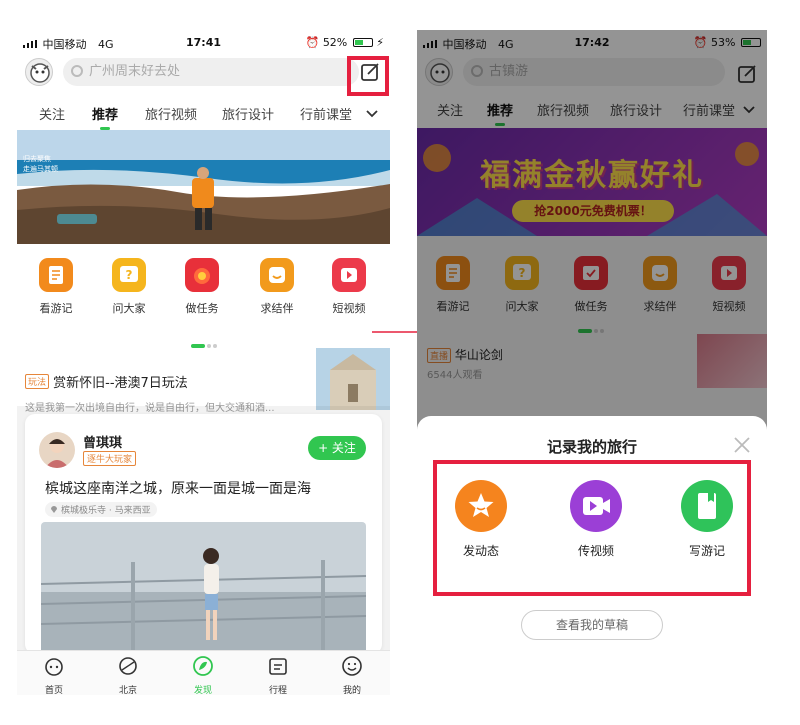 The image size is (800, 725). Describe the element at coordinates (203, 588) in the screenshot. I see `post-photo` at that location.